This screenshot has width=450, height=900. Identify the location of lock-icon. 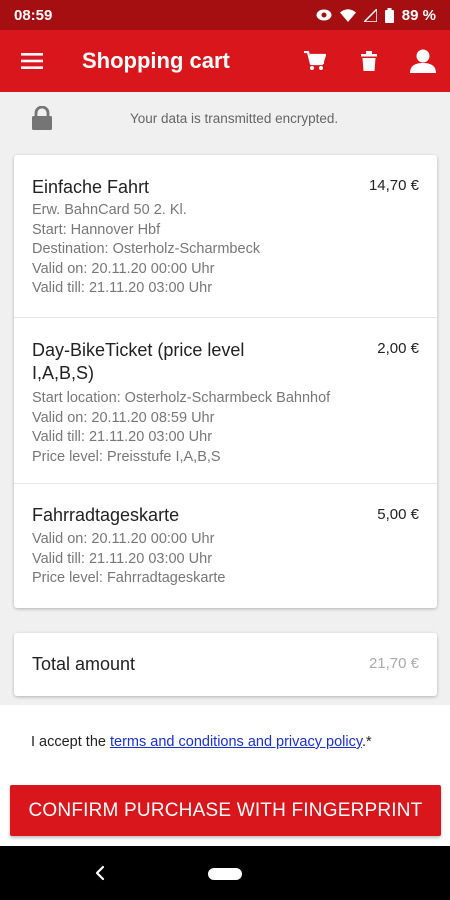
(42, 118).